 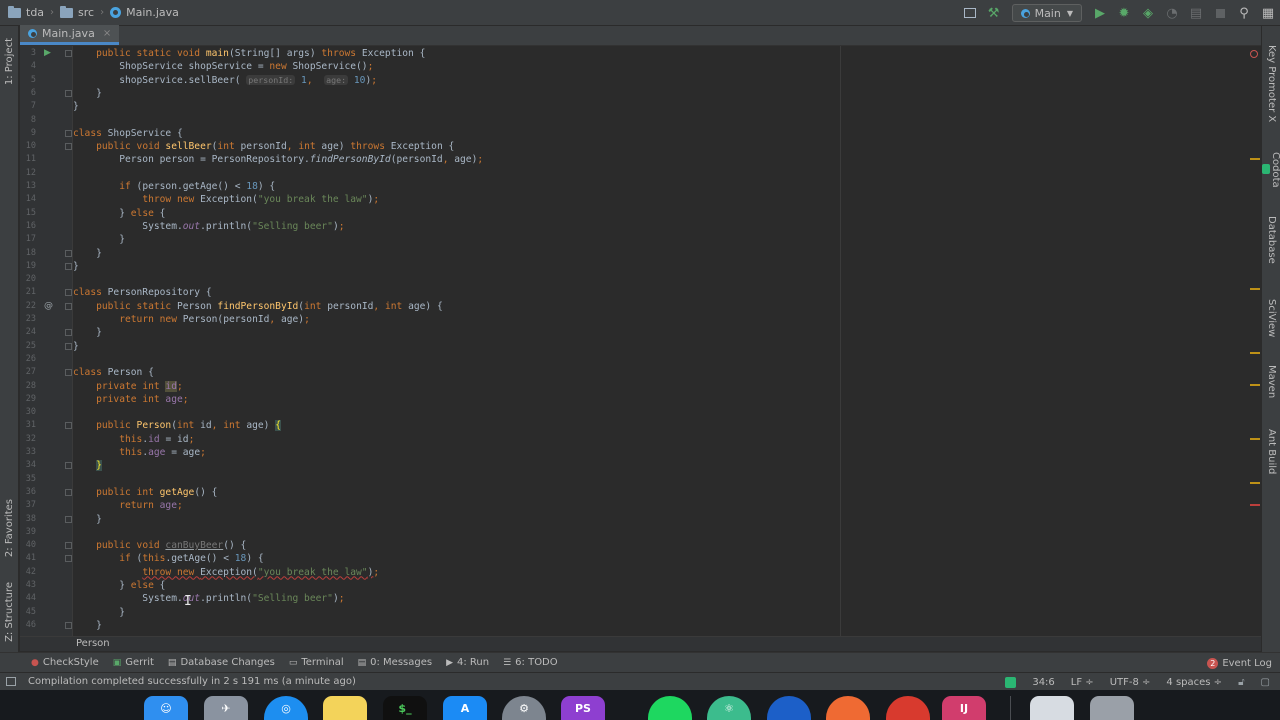 What do you see at coordinates (1052, 708) in the screenshot?
I see `documents-folder-icon` at bounding box center [1052, 708].